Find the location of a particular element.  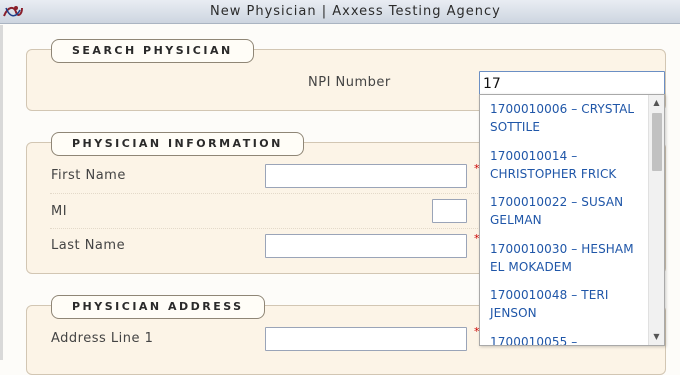

scrollbar-thumb is located at coordinates (657, 142).